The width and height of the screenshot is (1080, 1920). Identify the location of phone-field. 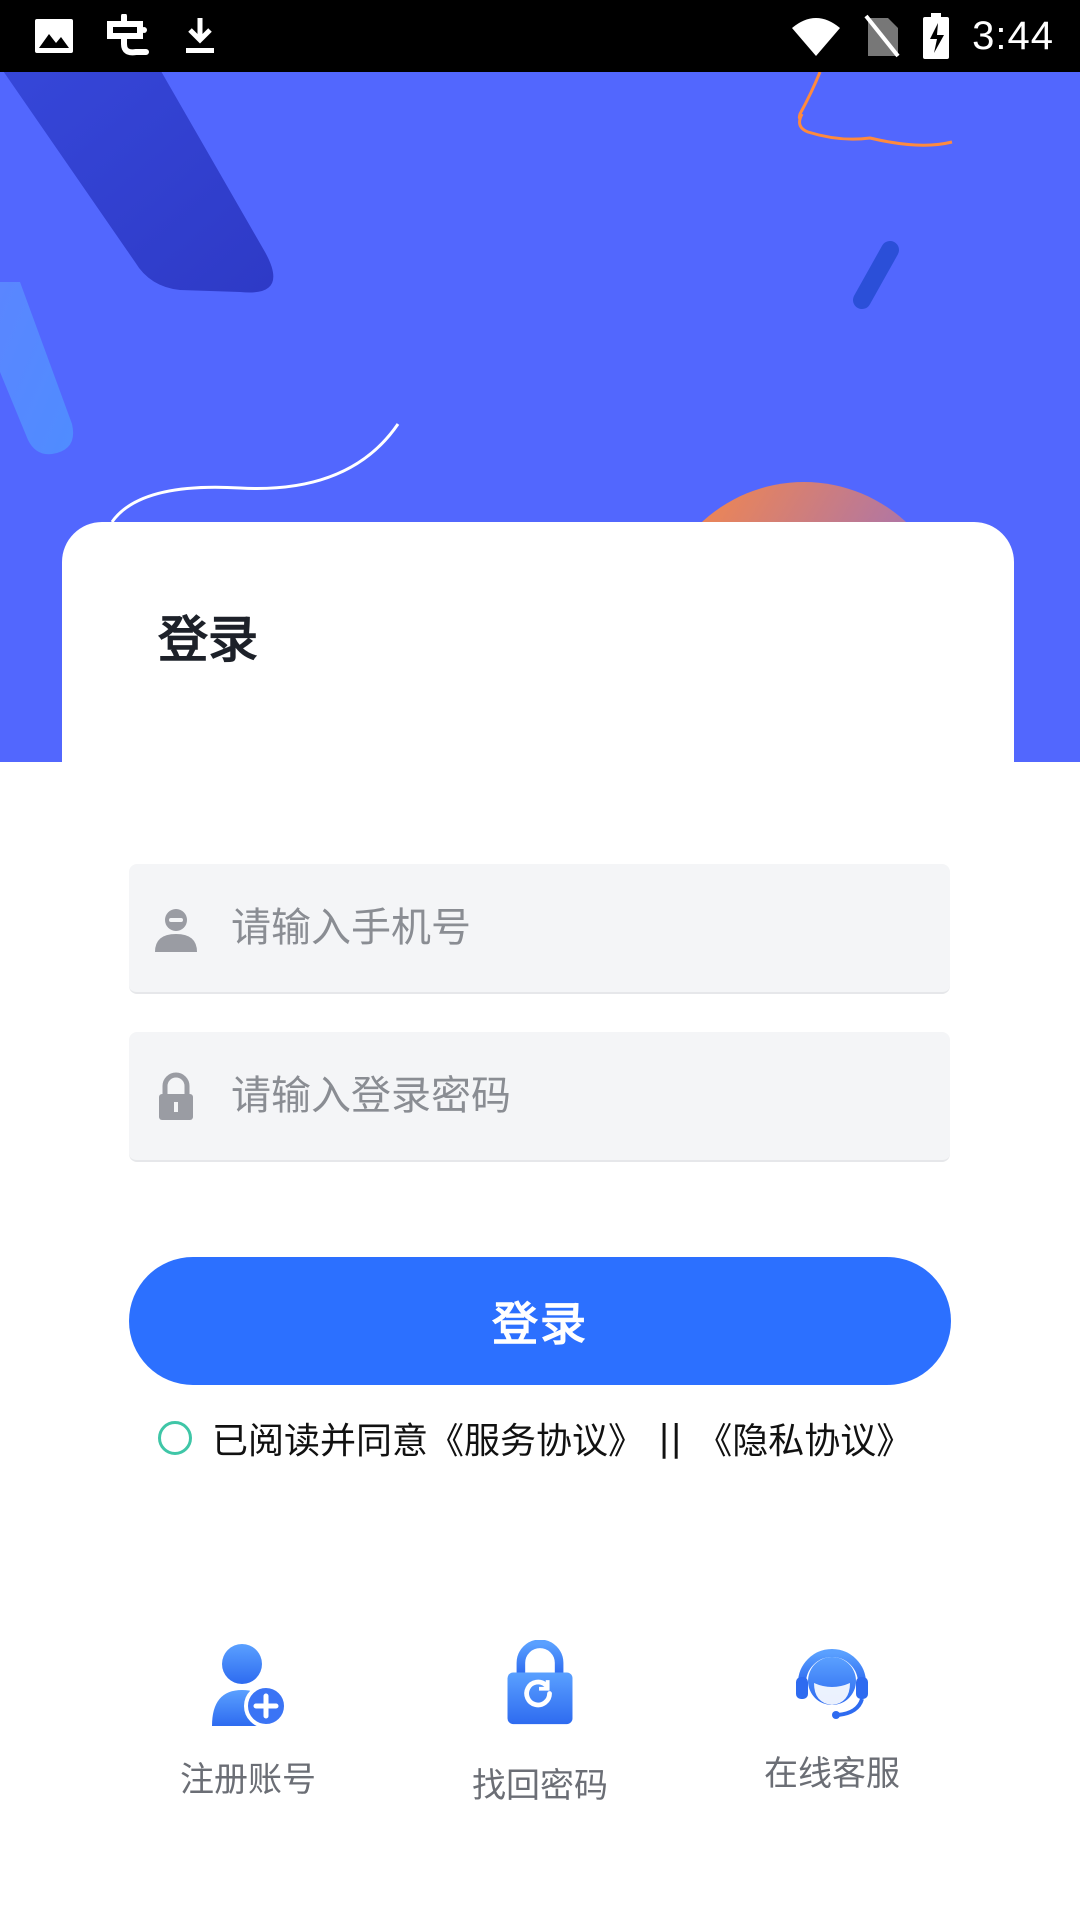
(539, 929).